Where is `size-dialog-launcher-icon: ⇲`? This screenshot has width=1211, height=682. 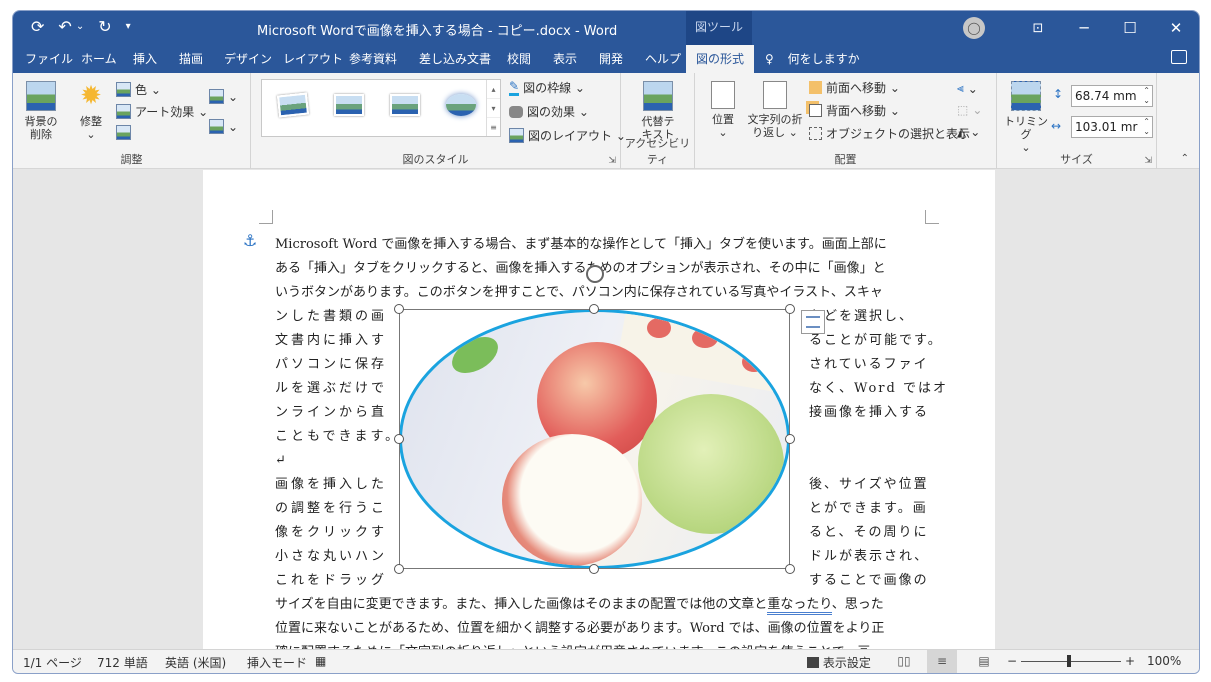 size-dialog-launcher-icon: ⇲ is located at coordinates (1148, 161).